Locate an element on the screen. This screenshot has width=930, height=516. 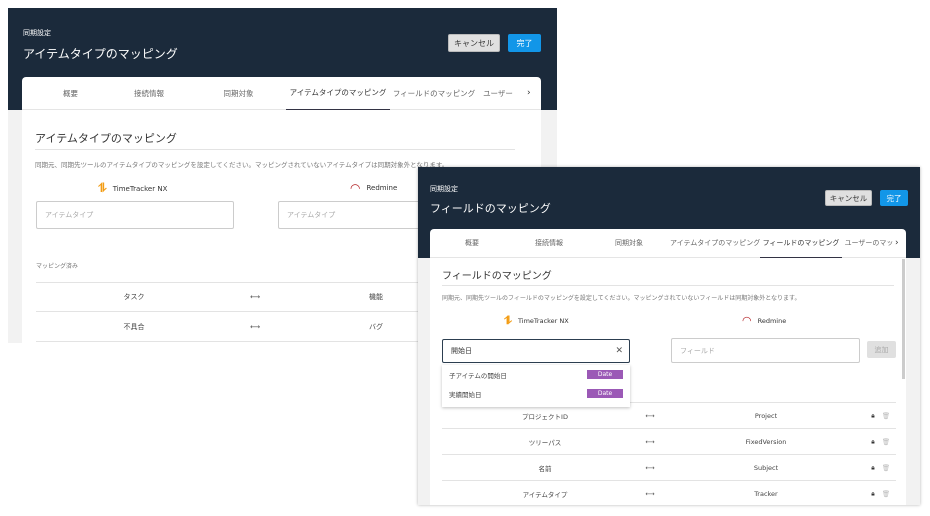
target-field-input: フィールド is located at coordinates (765, 350).